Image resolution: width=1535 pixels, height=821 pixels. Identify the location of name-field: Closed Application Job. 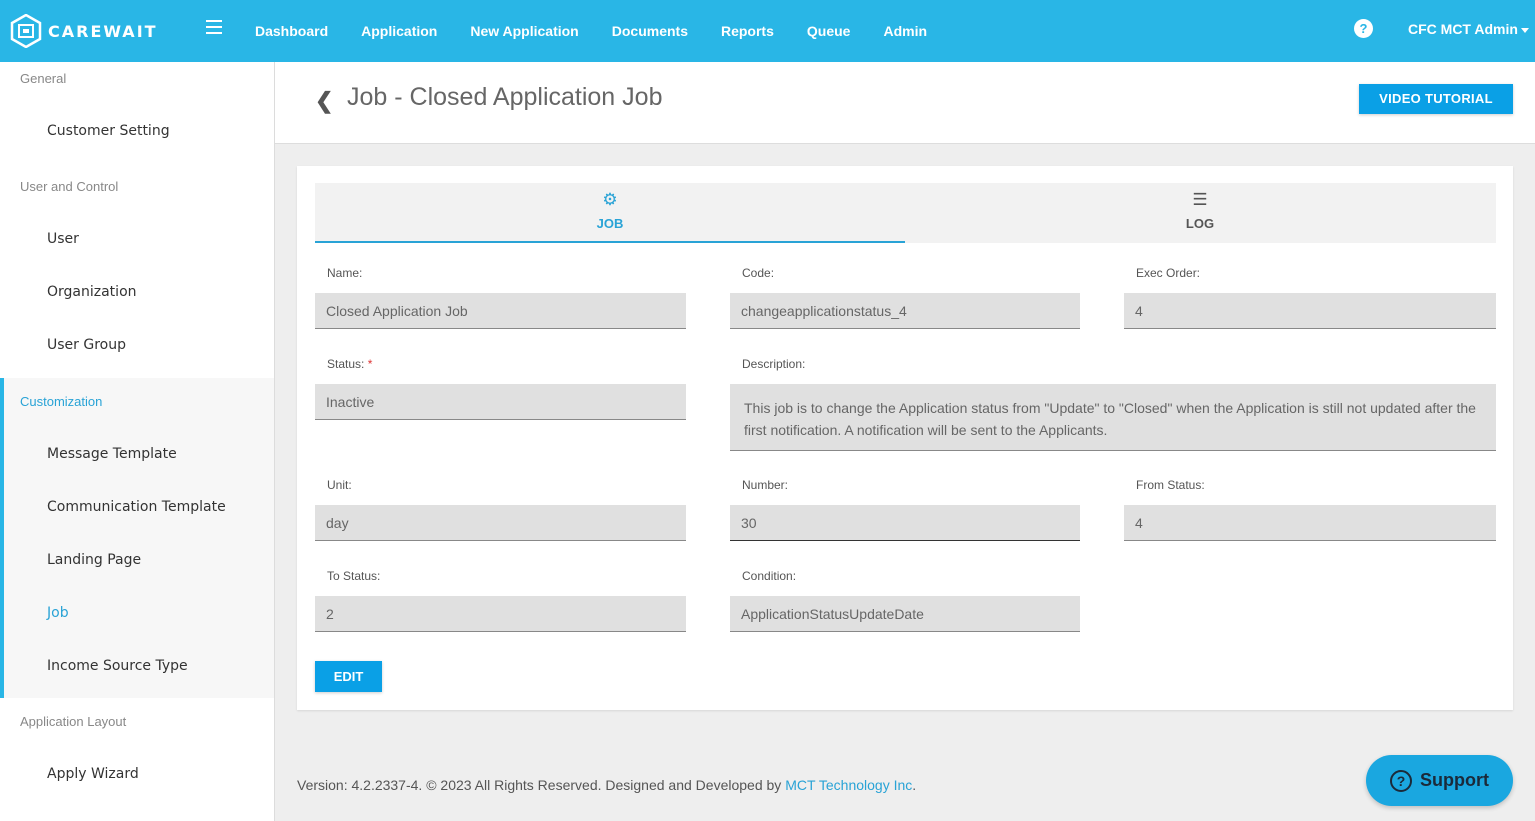
(500, 311).